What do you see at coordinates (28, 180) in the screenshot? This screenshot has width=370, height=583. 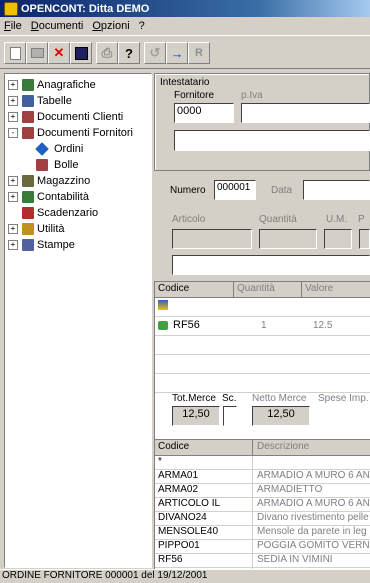 I see `warehouse-icon` at bounding box center [28, 180].